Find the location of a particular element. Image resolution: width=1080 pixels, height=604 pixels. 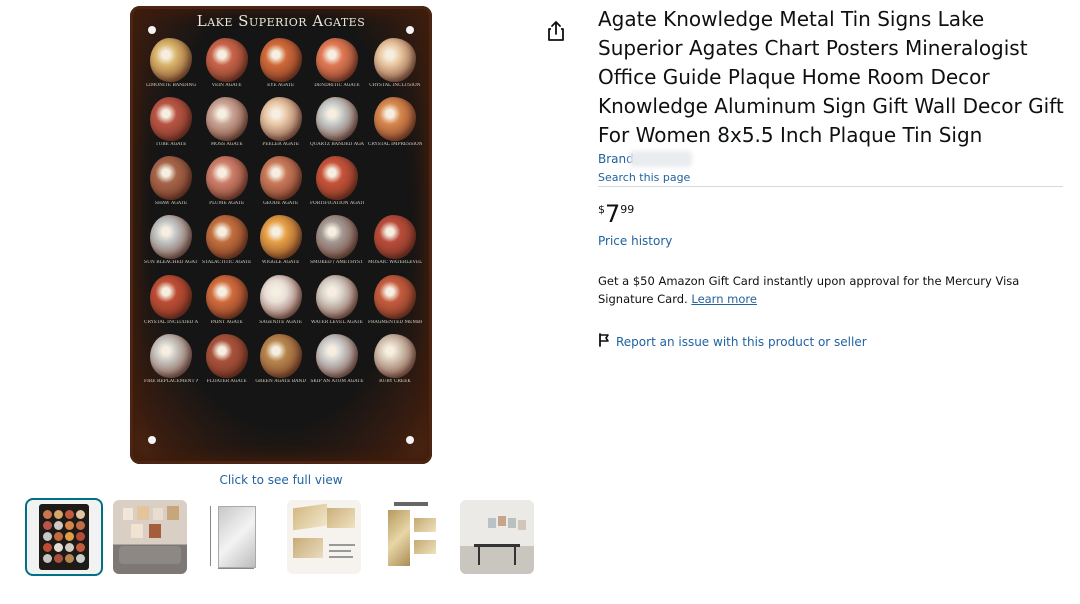

price-fraction: 99 is located at coordinates (627, 209).